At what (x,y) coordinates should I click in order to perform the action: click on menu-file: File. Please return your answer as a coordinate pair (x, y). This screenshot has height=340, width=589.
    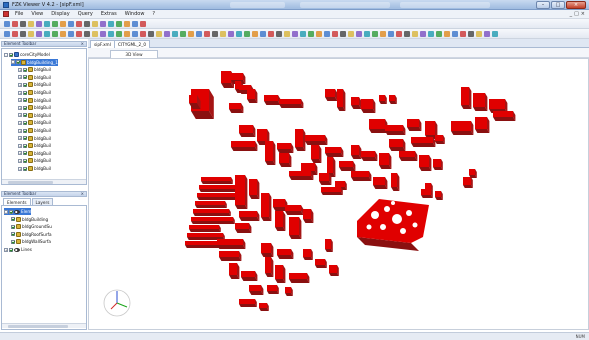
    Looking at the image, I should click on (19, 14).